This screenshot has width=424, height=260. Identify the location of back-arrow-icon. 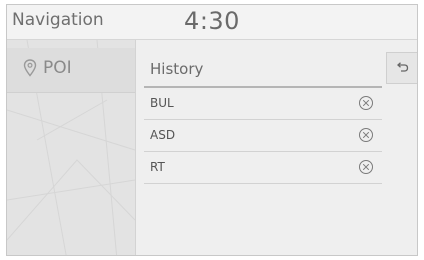
(403, 67).